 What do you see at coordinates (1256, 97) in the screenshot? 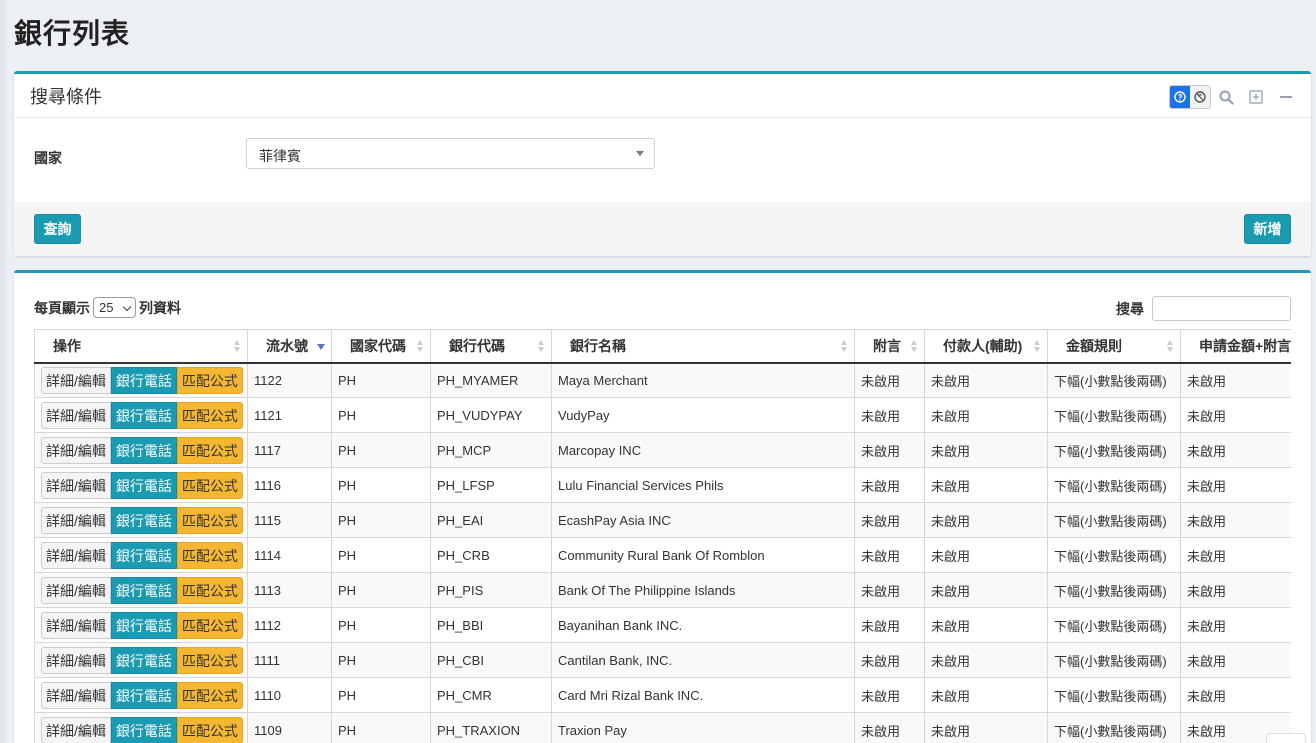
I see `expand-icon` at bounding box center [1256, 97].